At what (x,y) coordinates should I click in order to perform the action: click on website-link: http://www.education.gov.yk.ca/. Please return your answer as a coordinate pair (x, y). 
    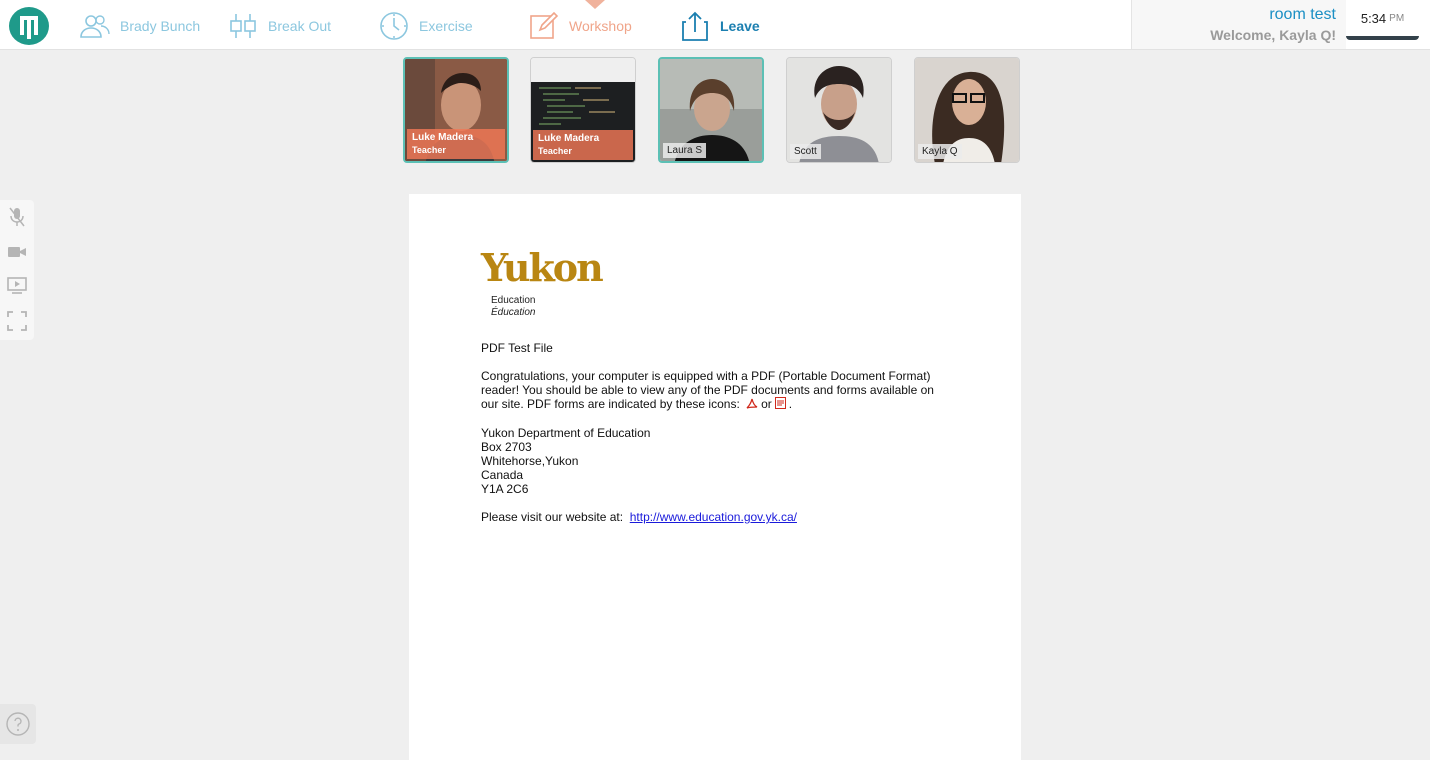
    Looking at the image, I should click on (713, 517).